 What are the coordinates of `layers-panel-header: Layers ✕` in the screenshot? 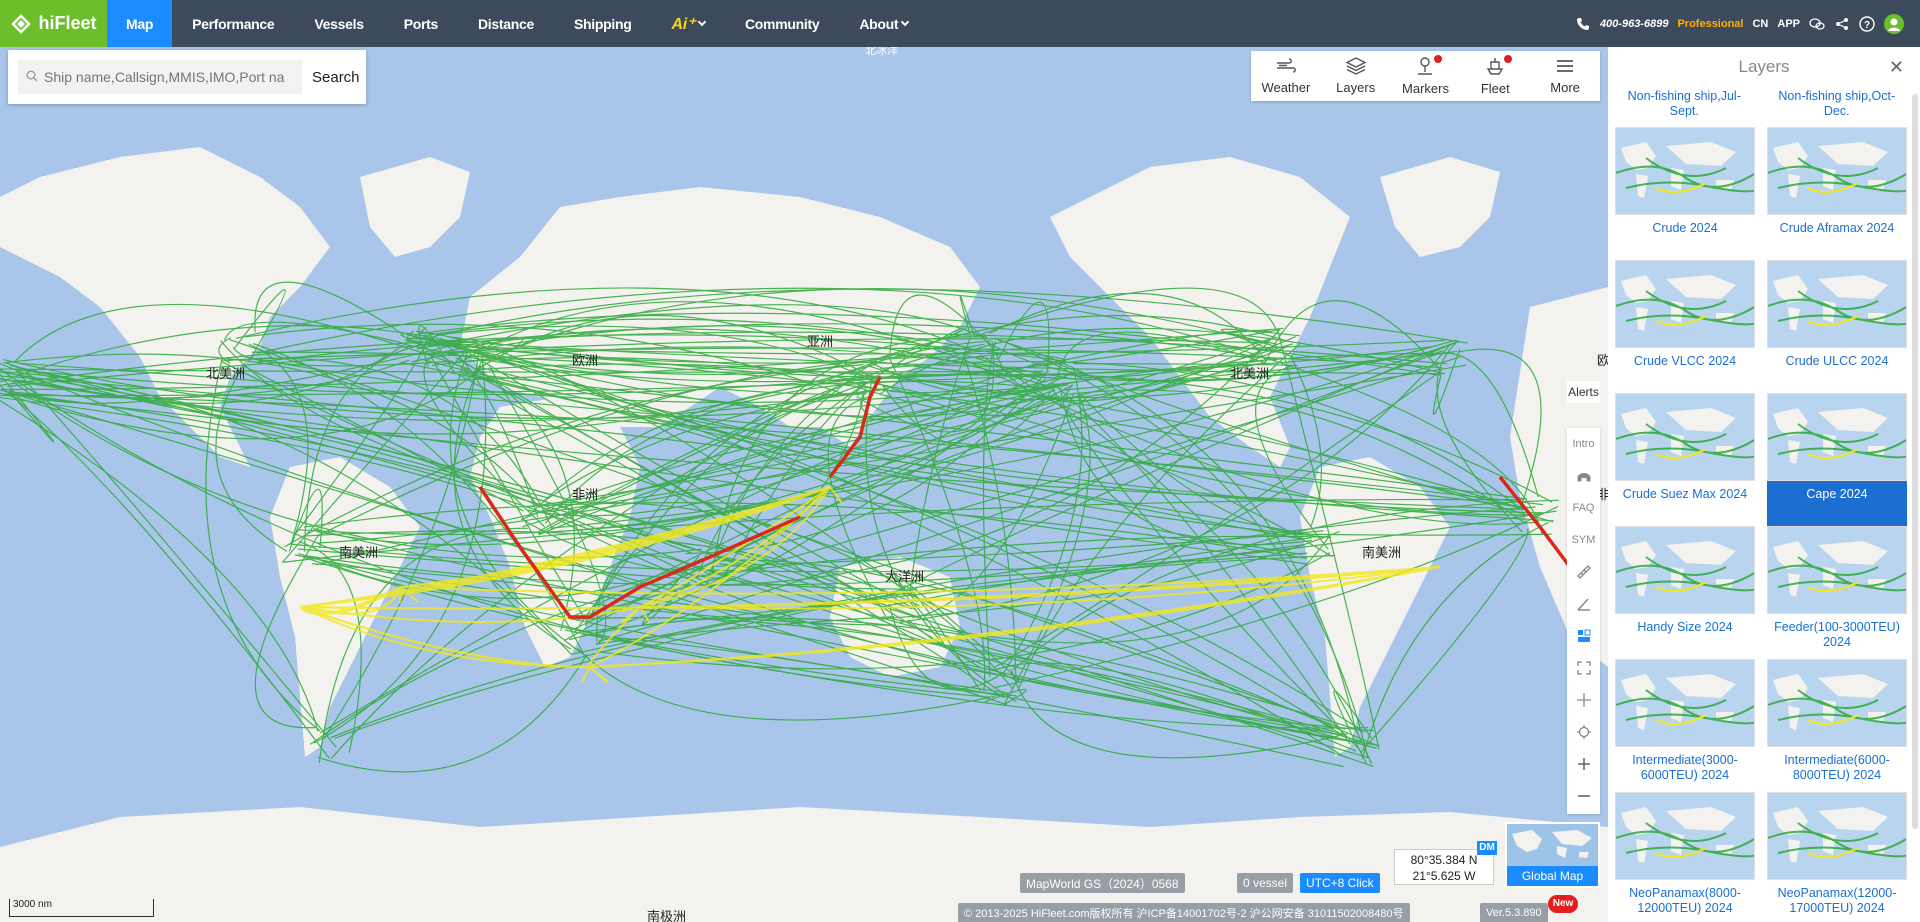 It's located at (1764, 67).